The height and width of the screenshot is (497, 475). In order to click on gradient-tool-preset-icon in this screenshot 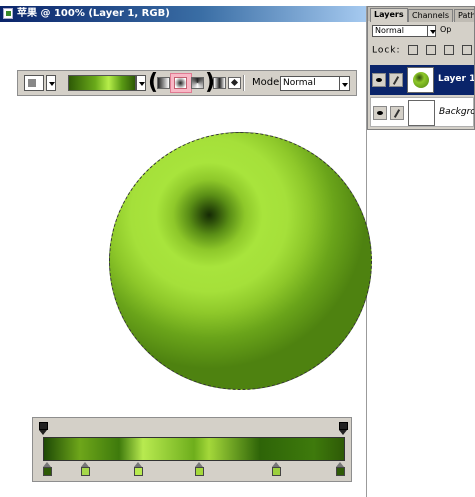, I will do `click(34, 83)`.